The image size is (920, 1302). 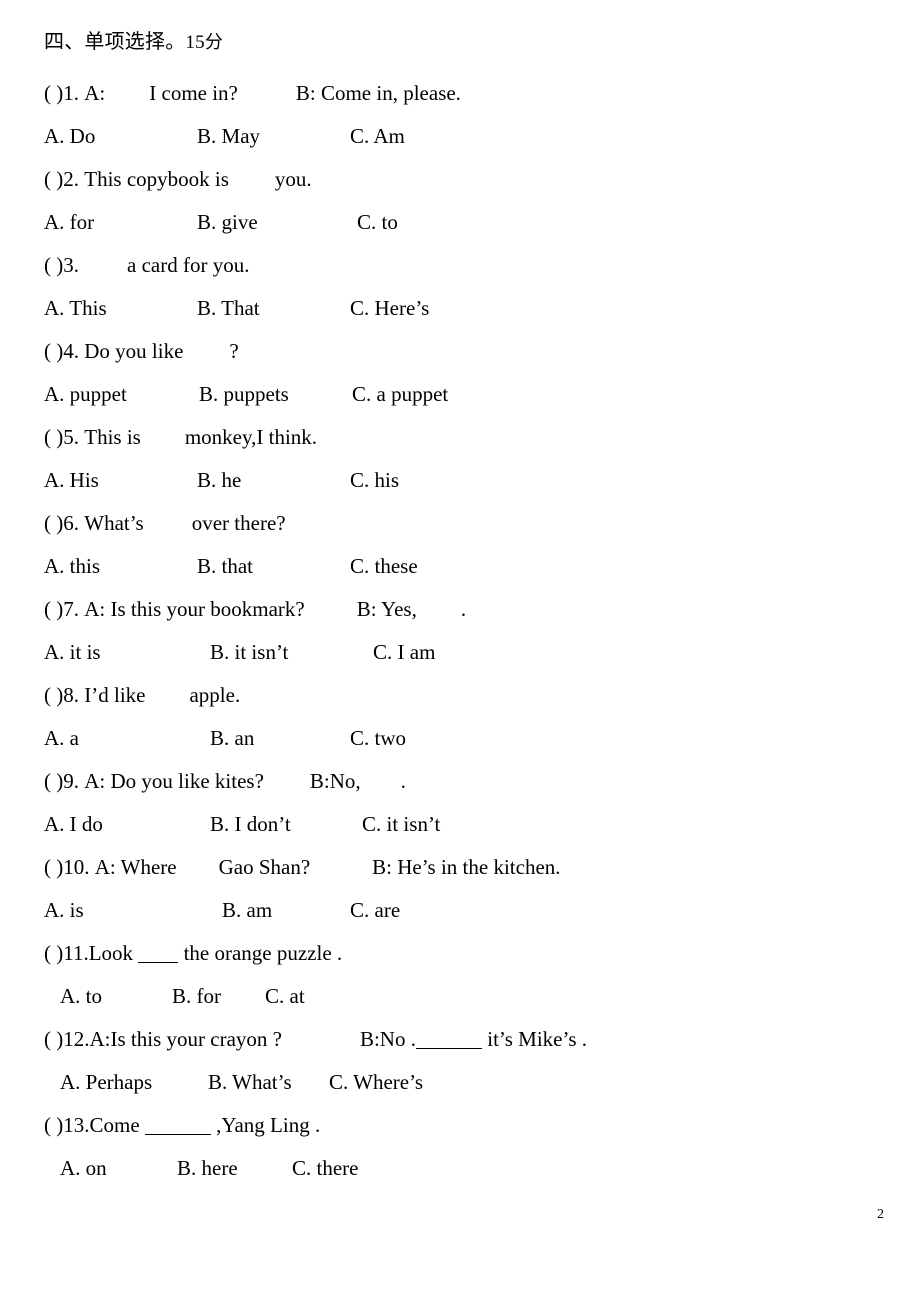 What do you see at coordinates (325, 1168) in the screenshot?
I see `option-c: C. there` at bounding box center [325, 1168].